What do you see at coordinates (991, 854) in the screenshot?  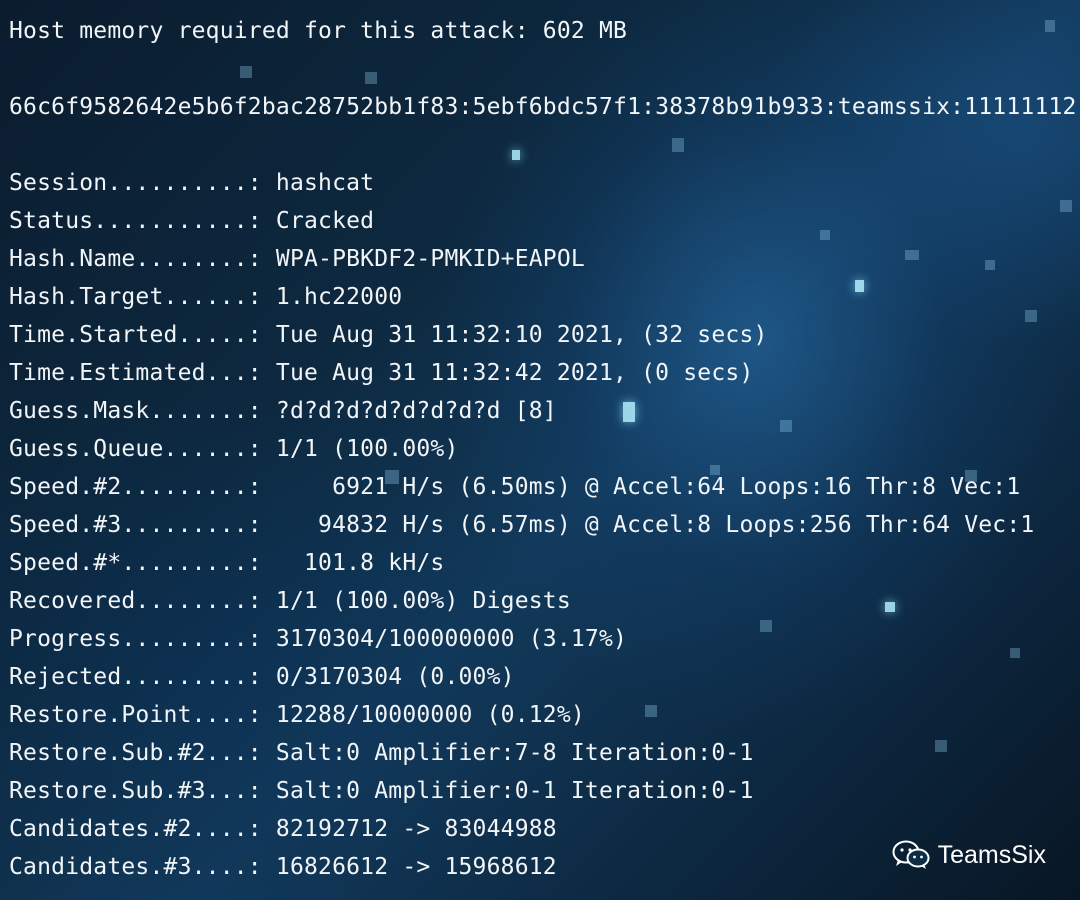 I see `watermark-text: TeamsSix` at bounding box center [991, 854].